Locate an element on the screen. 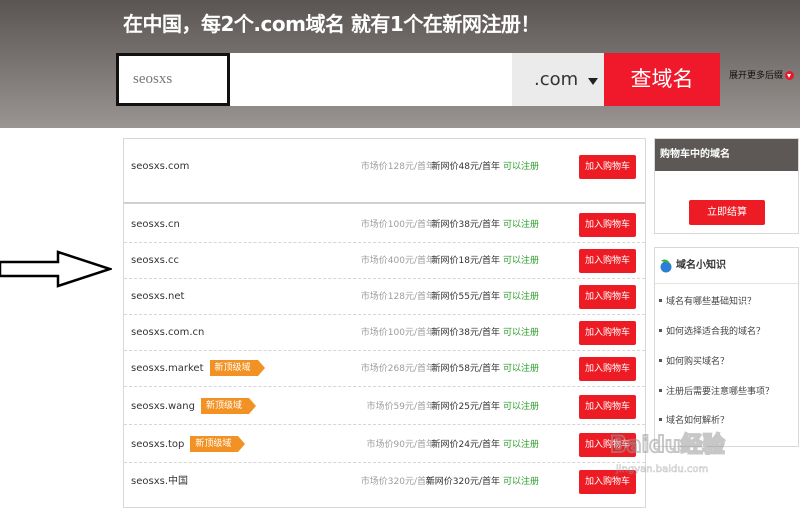  domain-name: seosxs.com.cn is located at coordinates (168, 332).